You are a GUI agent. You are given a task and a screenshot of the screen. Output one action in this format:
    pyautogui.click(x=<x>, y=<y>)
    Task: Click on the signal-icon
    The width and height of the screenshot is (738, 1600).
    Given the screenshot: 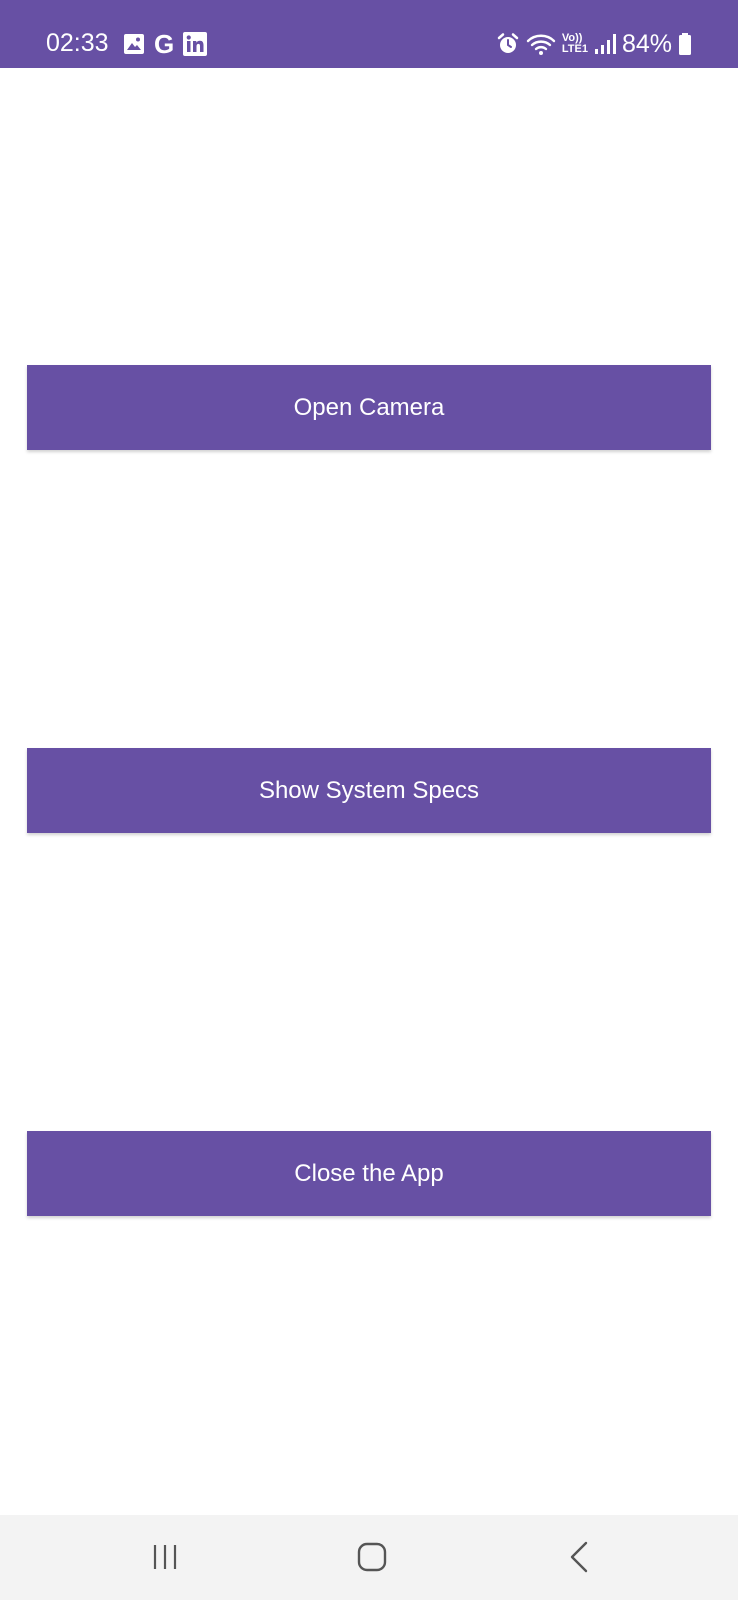 What is the action you would take?
    pyautogui.click(x=605, y=44)
    